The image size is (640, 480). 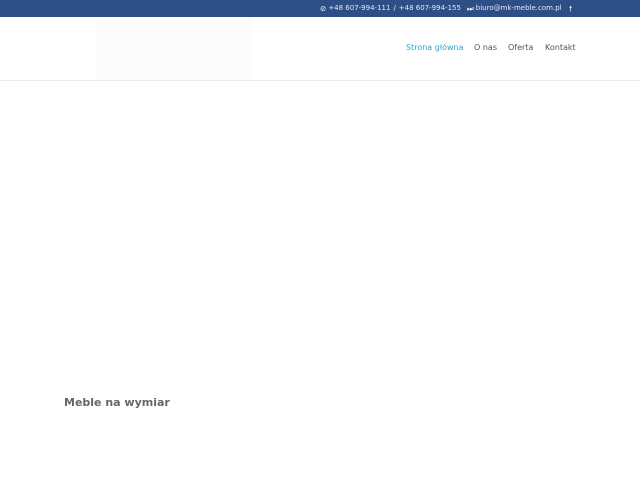 I want to click on nav-item-offer: Oferta, so click(x=520, y=47).